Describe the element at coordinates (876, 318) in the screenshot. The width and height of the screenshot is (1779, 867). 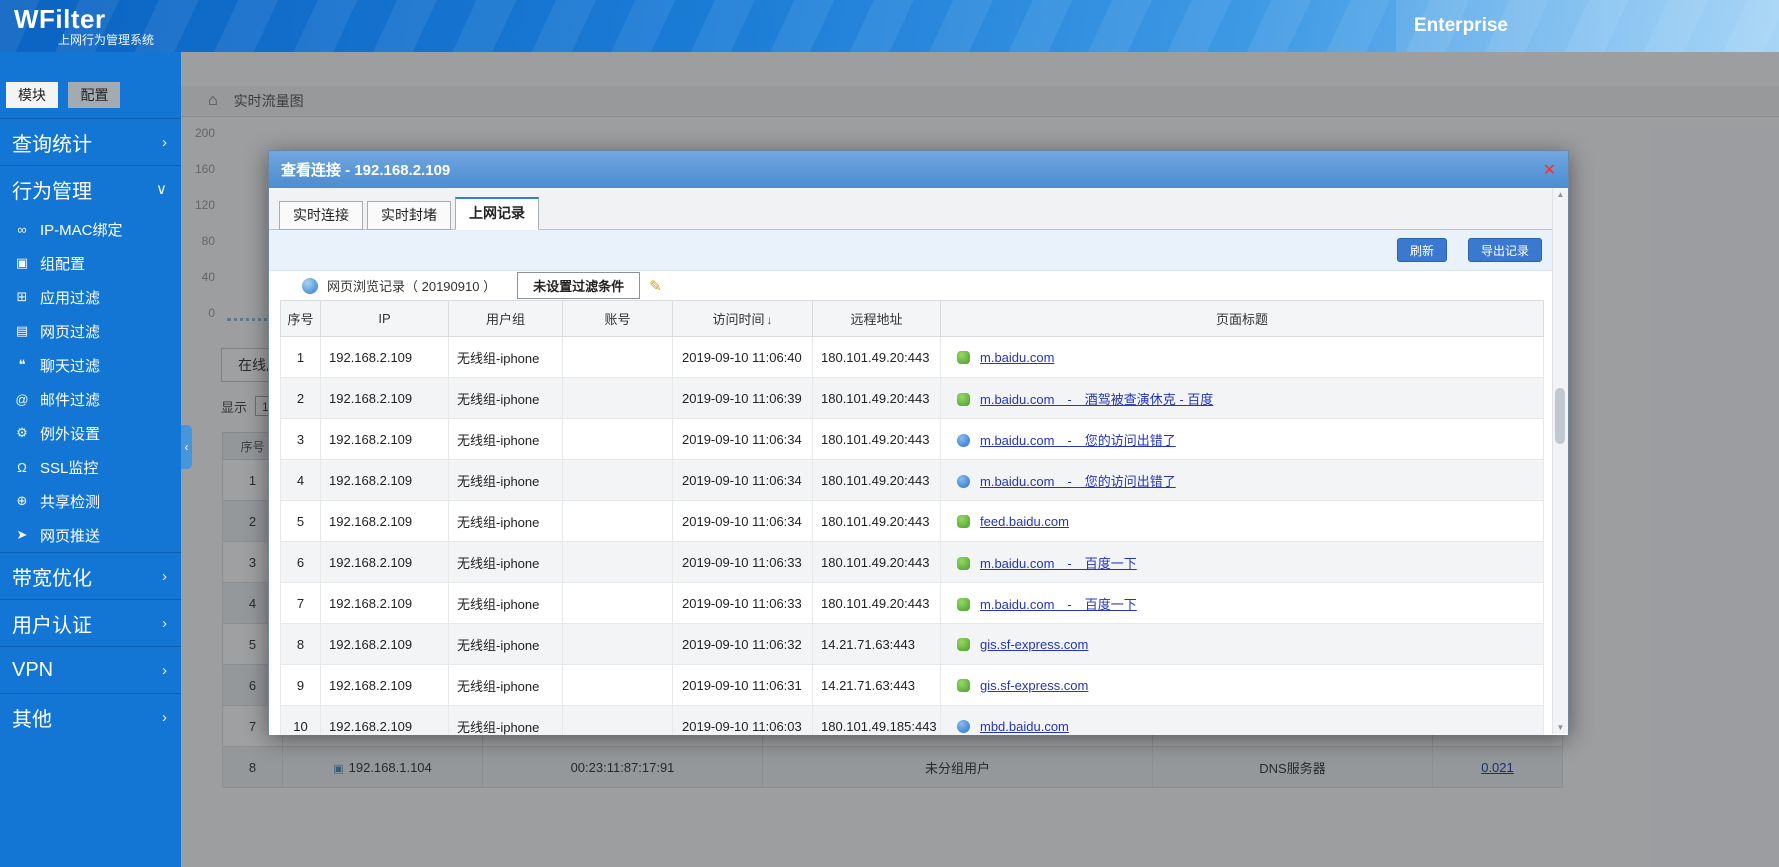
I see `column-header-5: 远程地址` at that location.